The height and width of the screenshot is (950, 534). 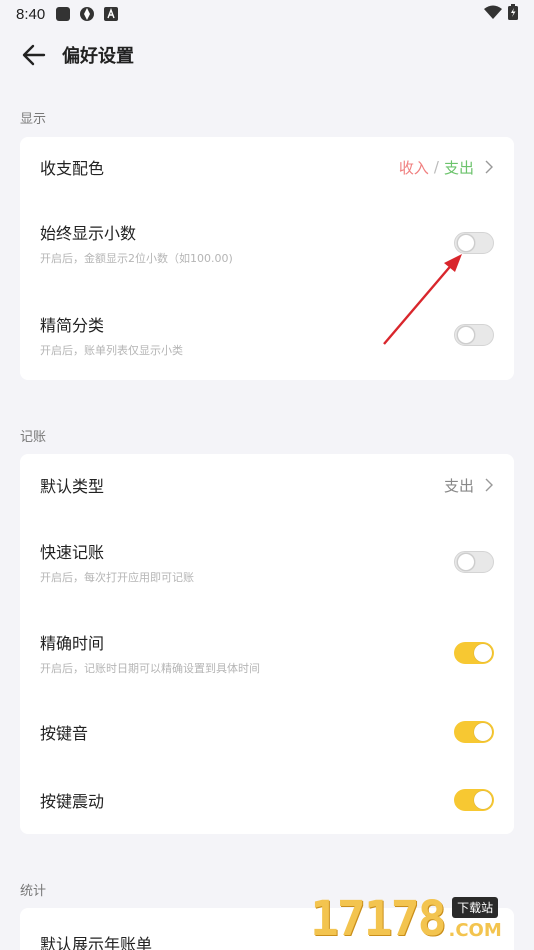 I want to click on quick-record-toggle, so click(x=474, y=562).